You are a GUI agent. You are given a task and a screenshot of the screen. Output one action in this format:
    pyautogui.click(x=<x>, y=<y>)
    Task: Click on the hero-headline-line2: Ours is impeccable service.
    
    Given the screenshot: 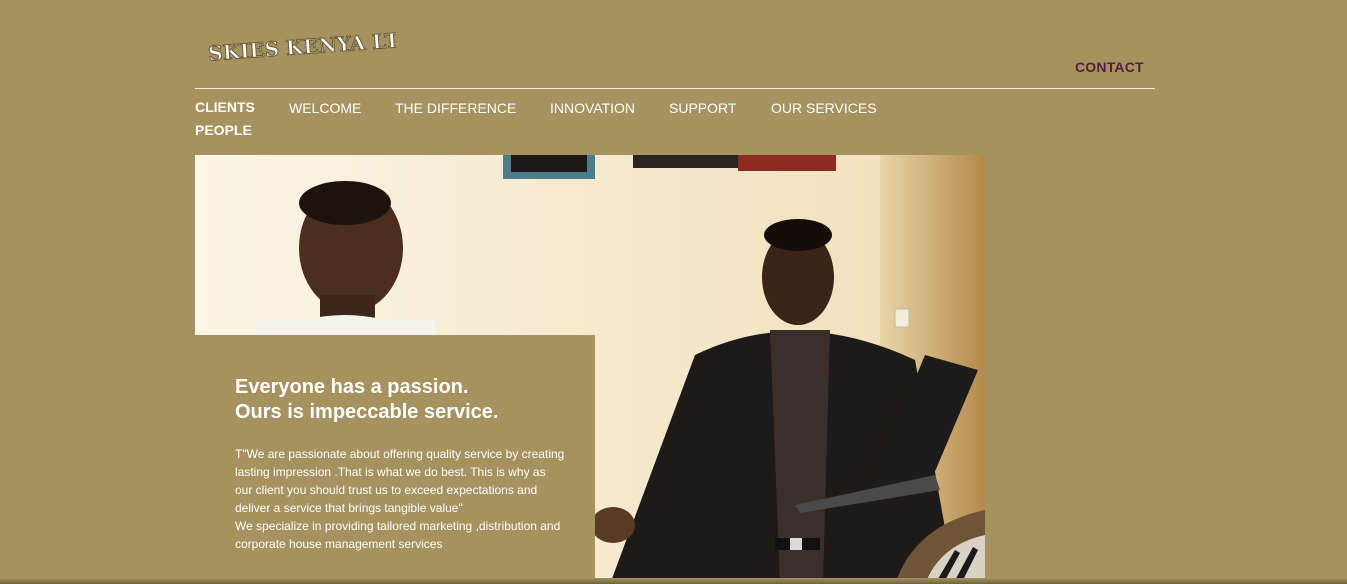 What is the action you would take?
    pyautogui.click(x=367, y=412)
    